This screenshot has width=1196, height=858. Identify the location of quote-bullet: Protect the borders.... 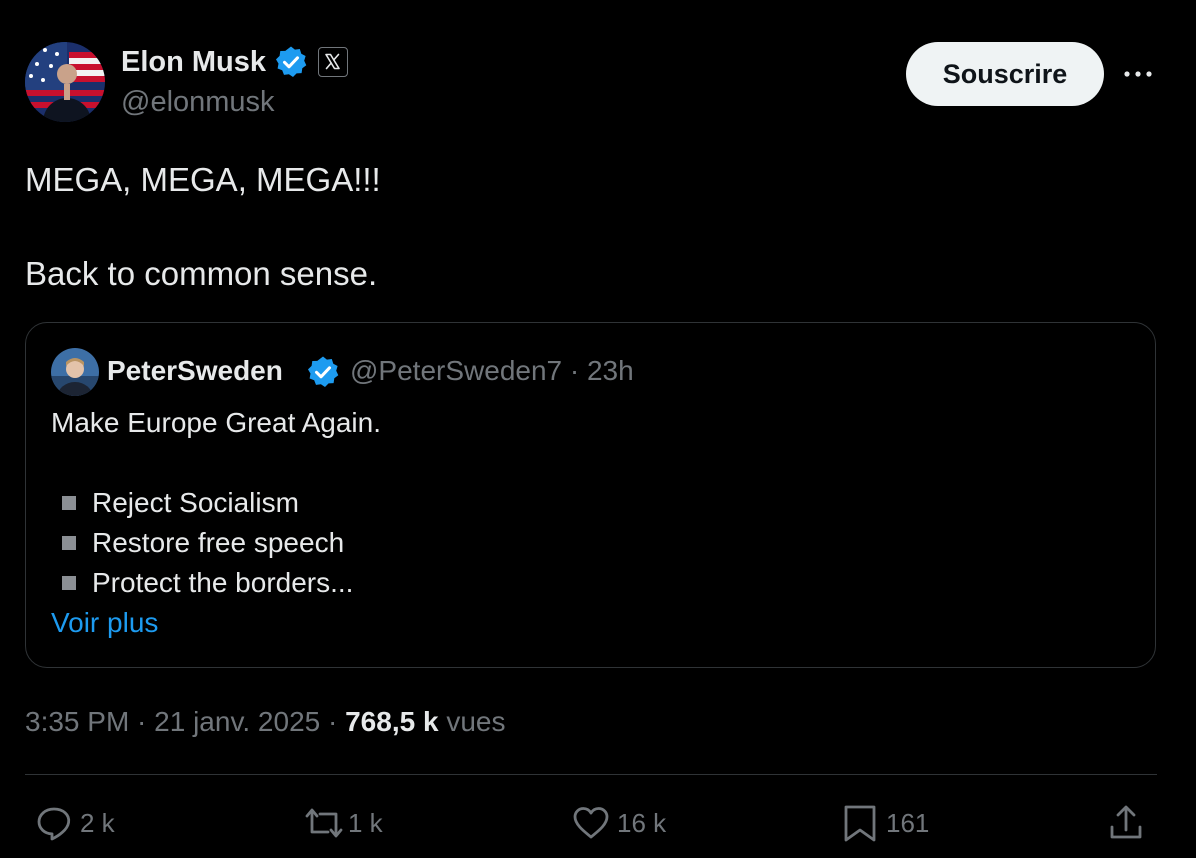
(207, 583).